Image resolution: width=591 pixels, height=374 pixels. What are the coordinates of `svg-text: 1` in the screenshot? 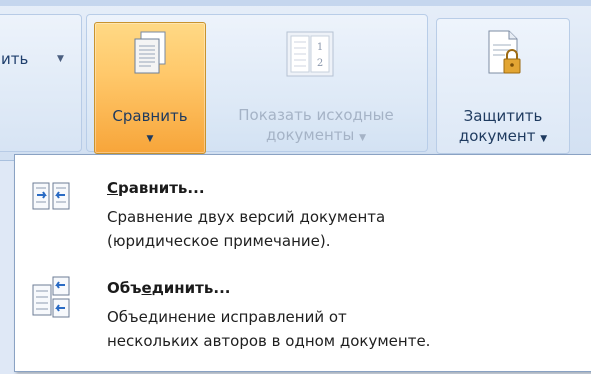 It's located at (320, 47).